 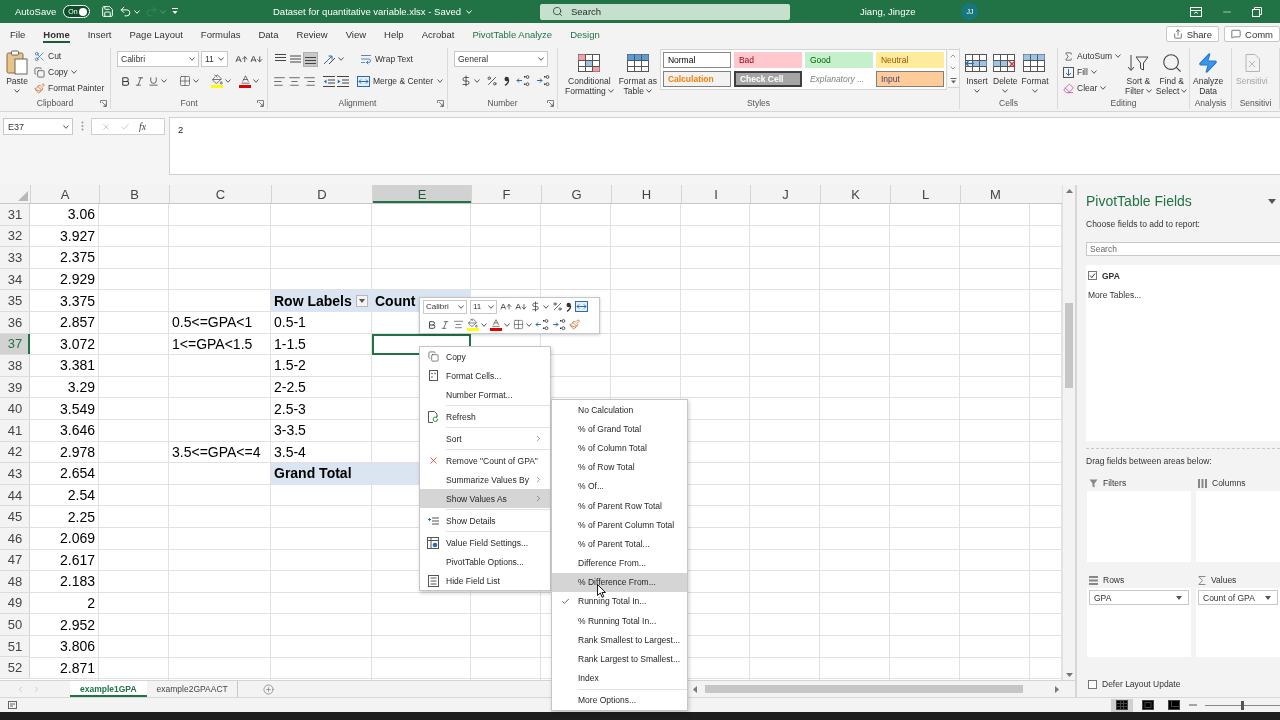 I want to click on wrap-text-button: Wrap Text, so click(x=386, y=59).